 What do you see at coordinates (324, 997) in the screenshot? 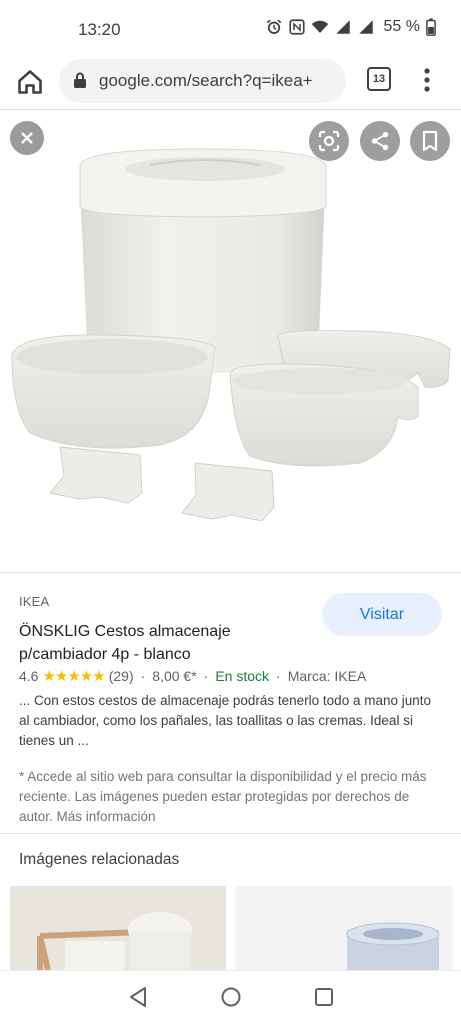
I see `recent-apps-icon` at bounding box center [324, 997].